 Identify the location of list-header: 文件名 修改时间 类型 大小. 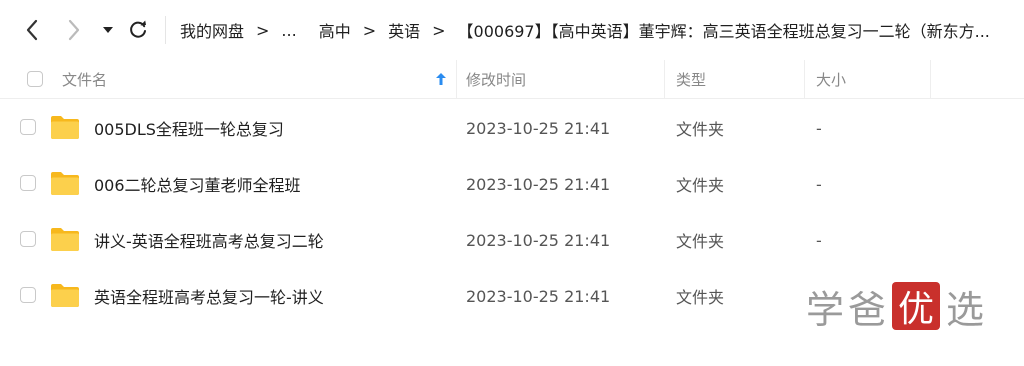
(512, 79).